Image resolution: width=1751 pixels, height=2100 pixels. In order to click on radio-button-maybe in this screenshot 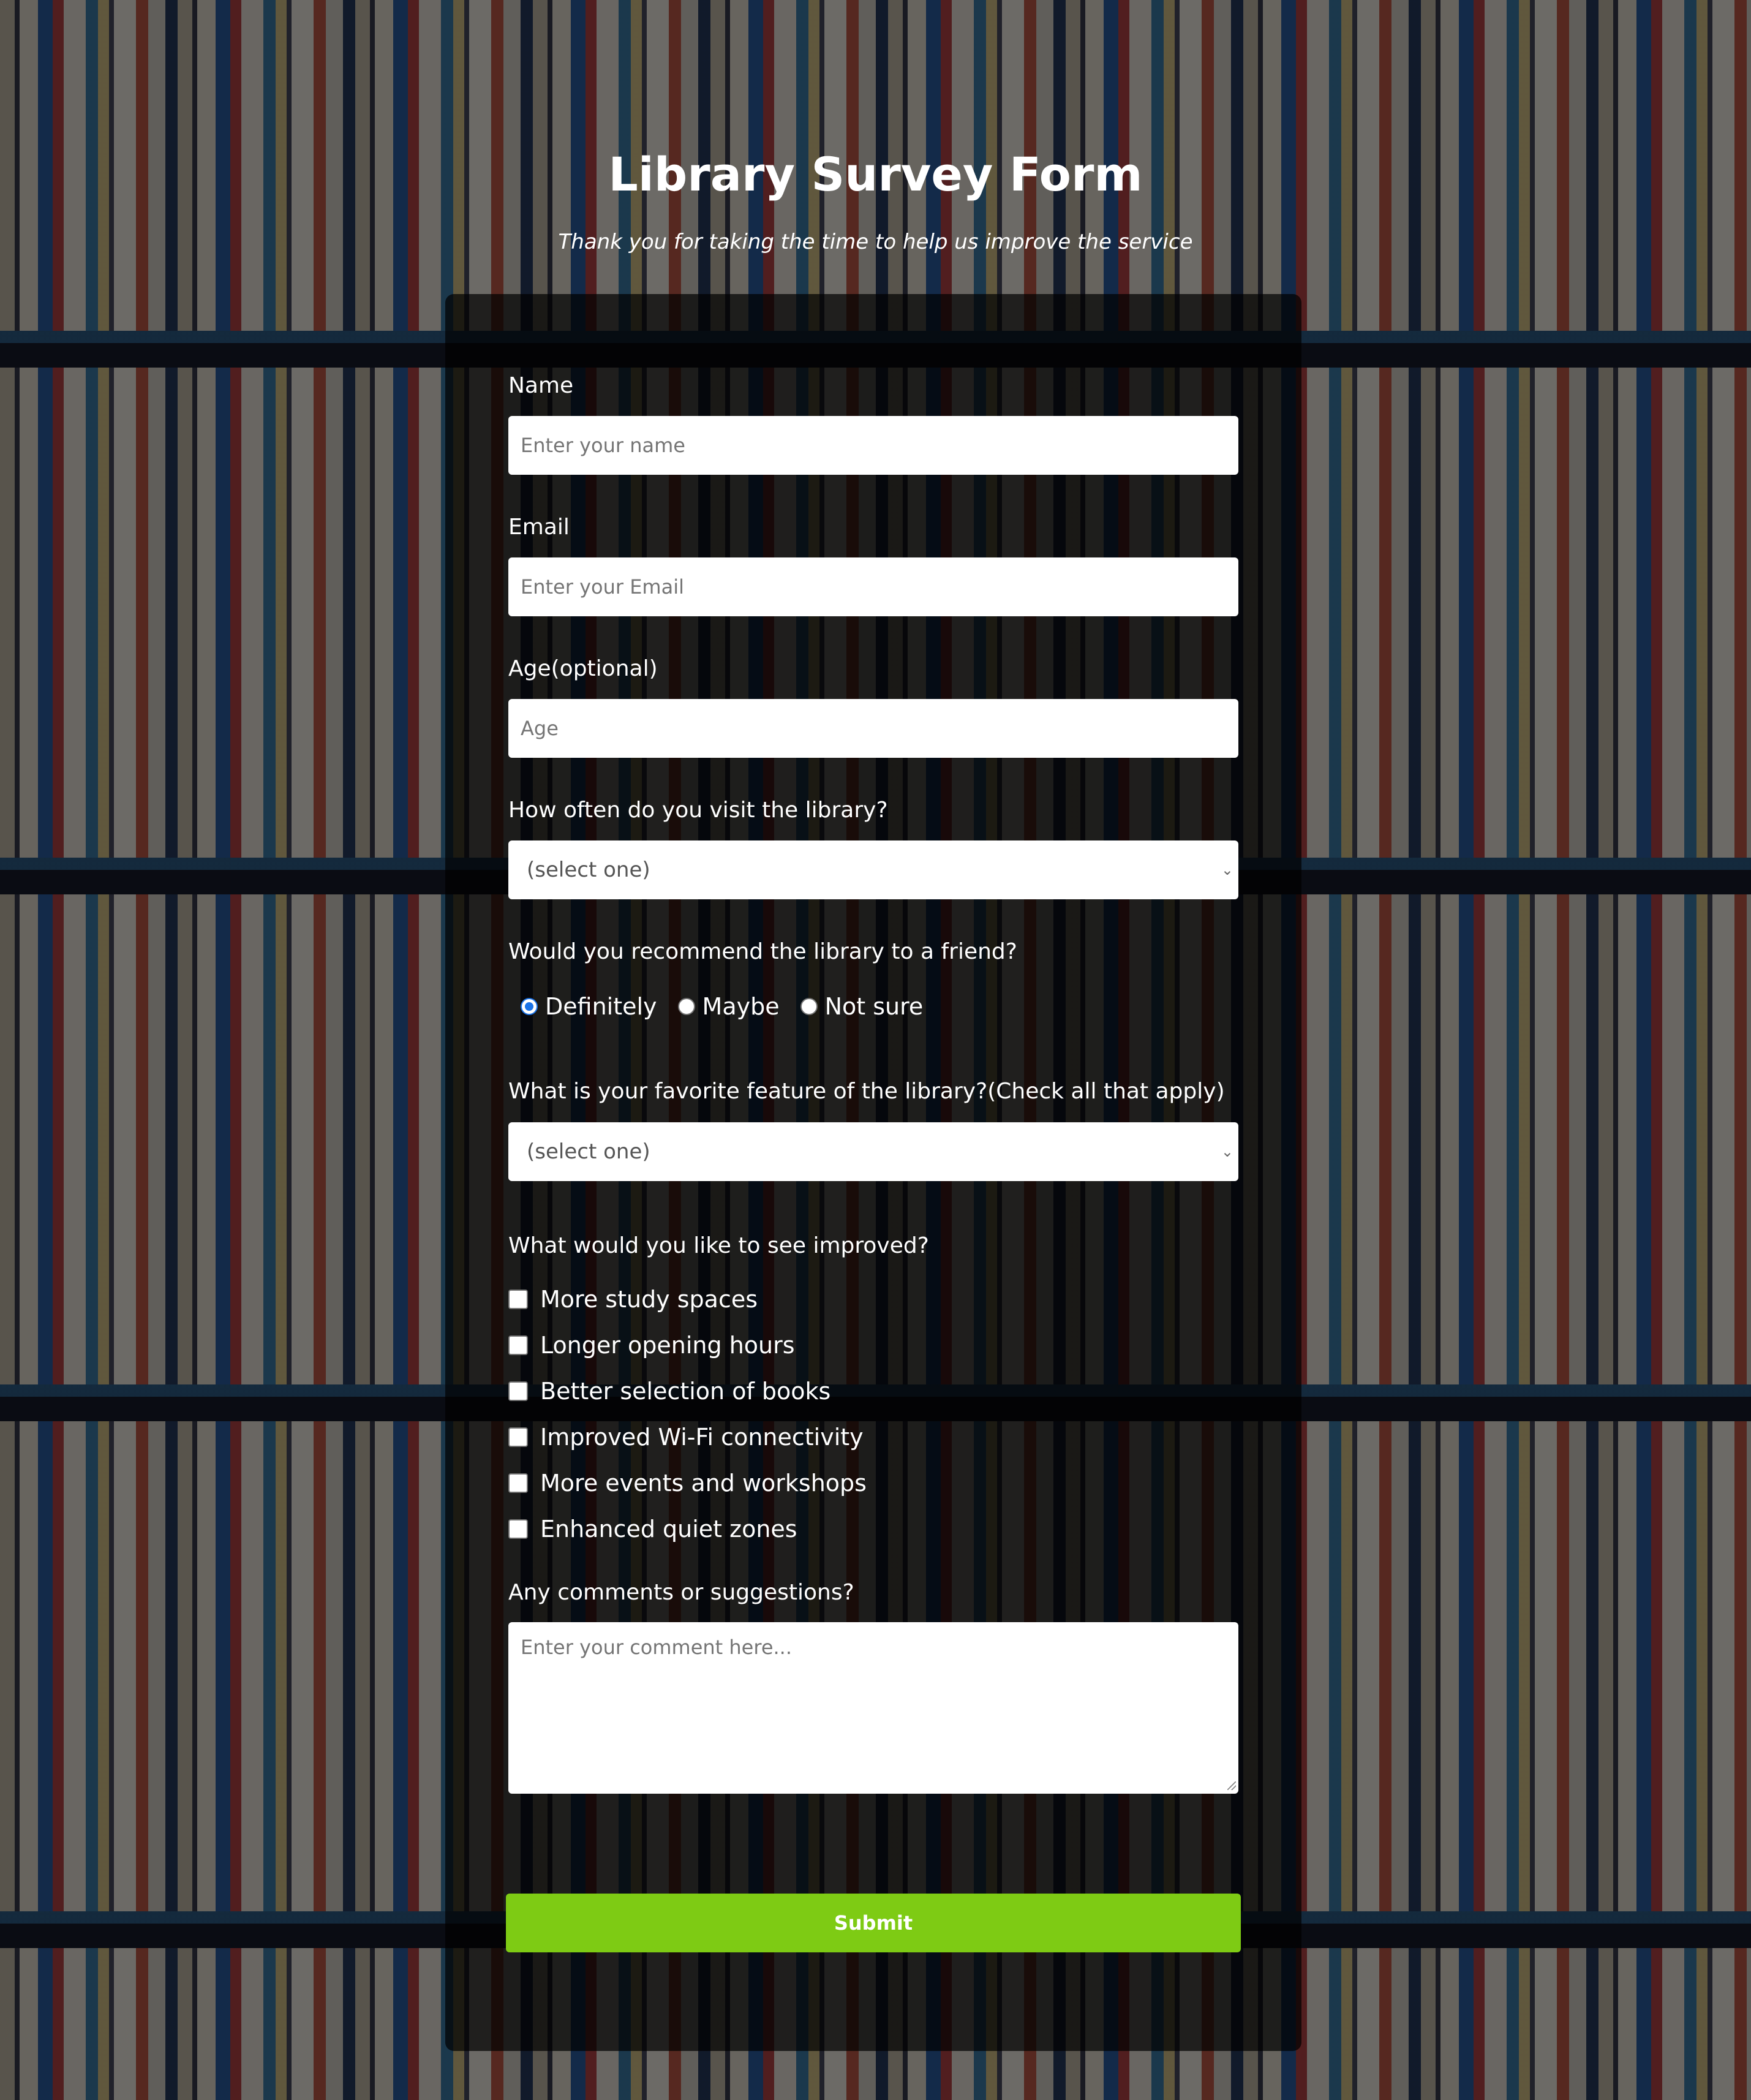, I will do `click(686, 1007)`.